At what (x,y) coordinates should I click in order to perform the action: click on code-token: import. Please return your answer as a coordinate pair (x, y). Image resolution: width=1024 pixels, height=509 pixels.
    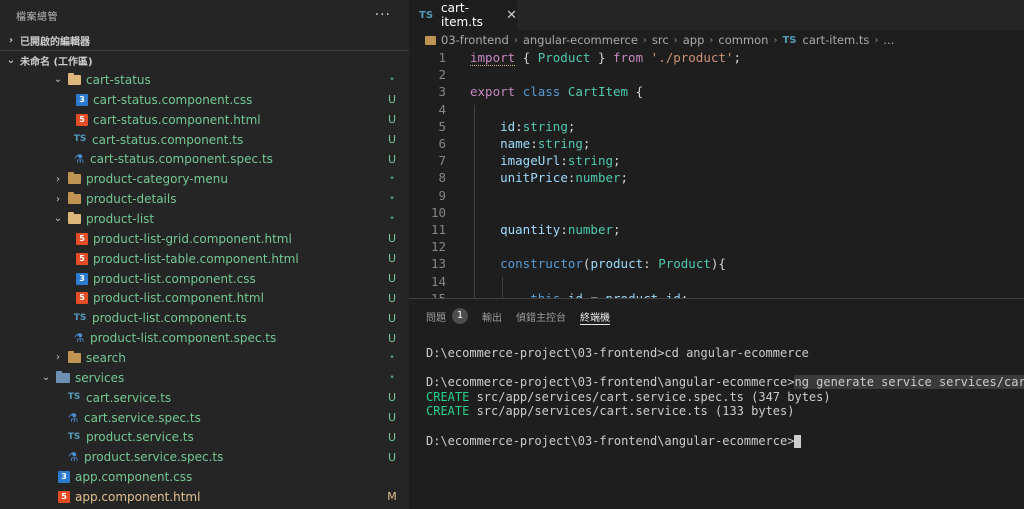
    Looking at the image, I should click on (493, 58).